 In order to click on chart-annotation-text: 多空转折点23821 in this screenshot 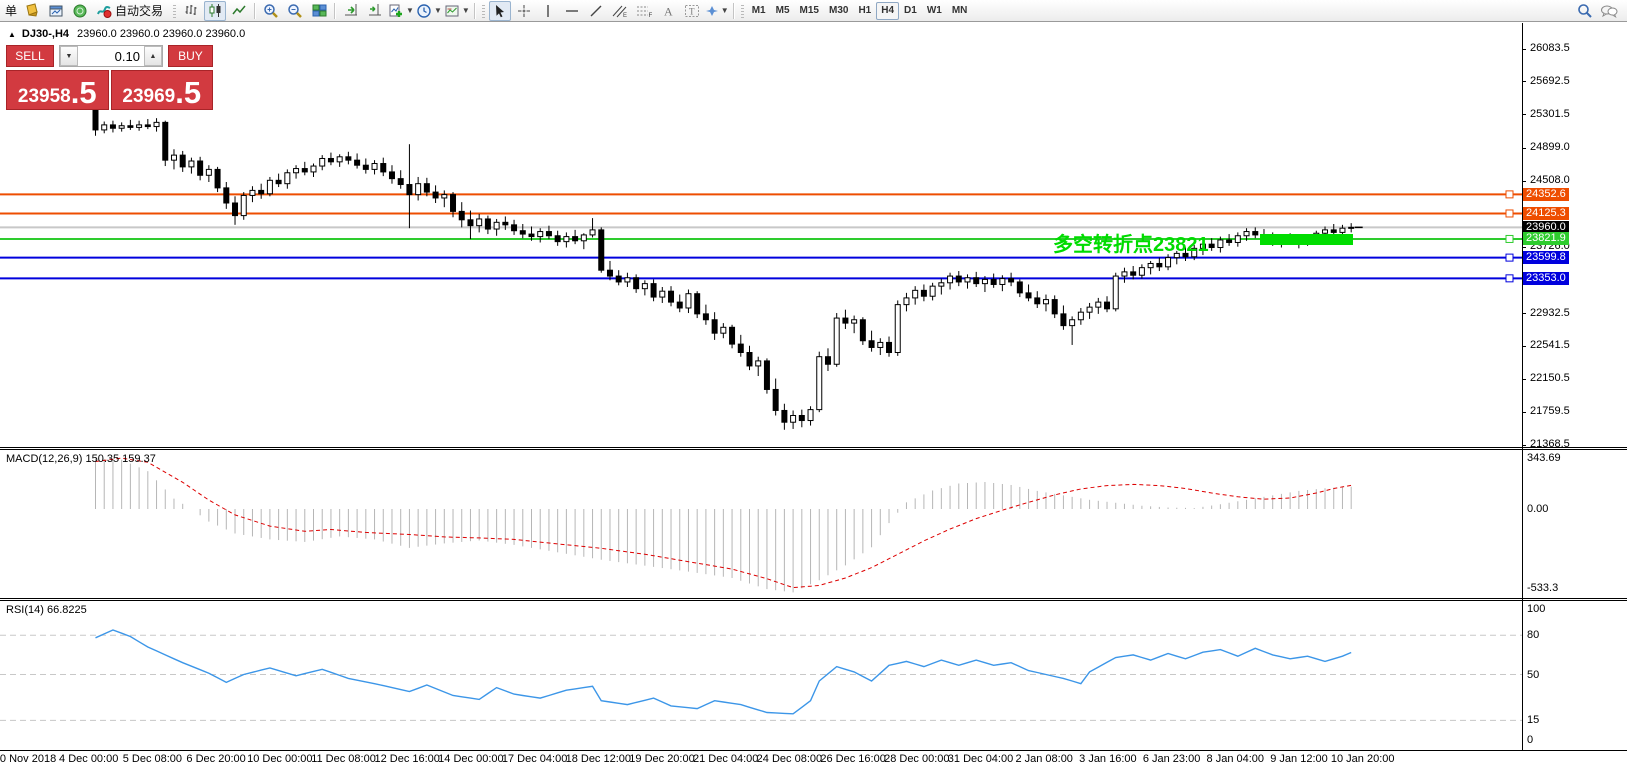, I will do `click(1131, 242)`.